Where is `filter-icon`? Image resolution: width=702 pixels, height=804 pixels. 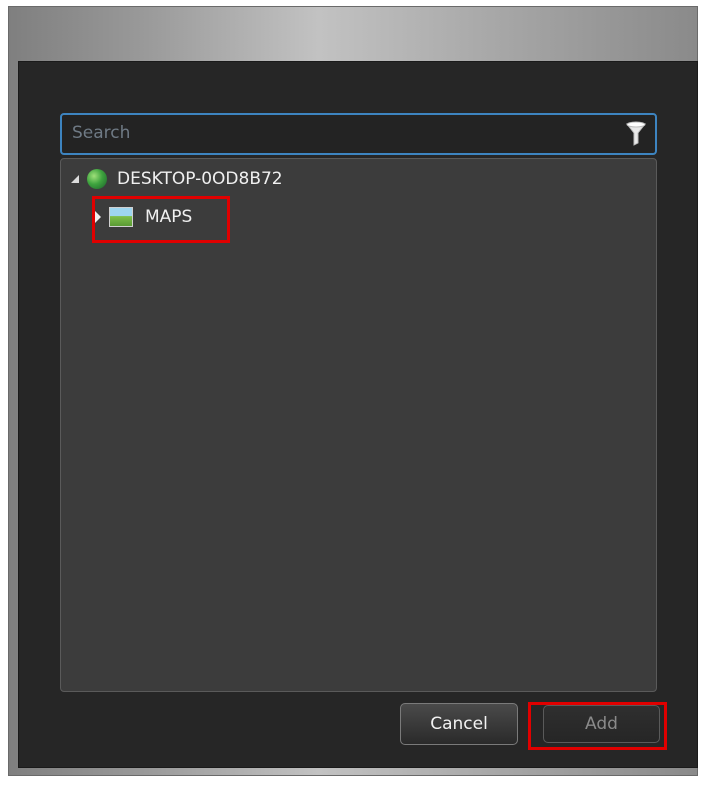 filter-icon is located at coordinates (636, 134).